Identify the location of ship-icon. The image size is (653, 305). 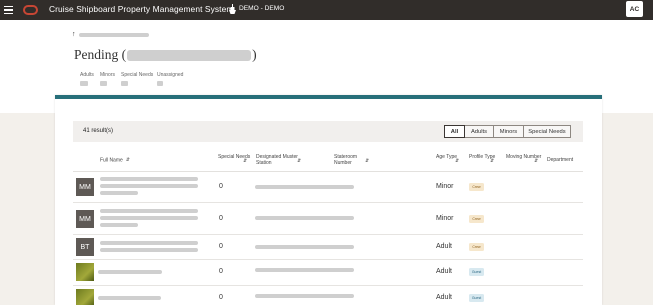
(232, 9).